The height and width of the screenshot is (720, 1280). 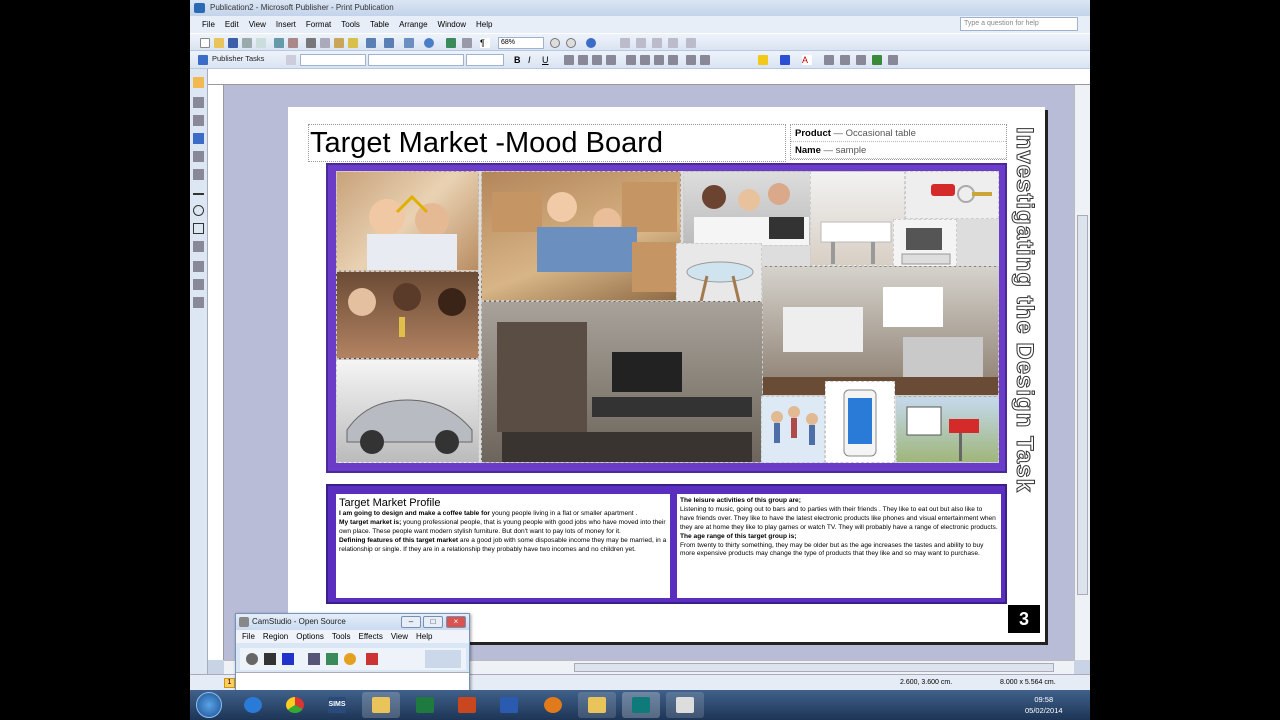 I want to click on cam-menu-effects: Effects, so click(x=371, y=636).